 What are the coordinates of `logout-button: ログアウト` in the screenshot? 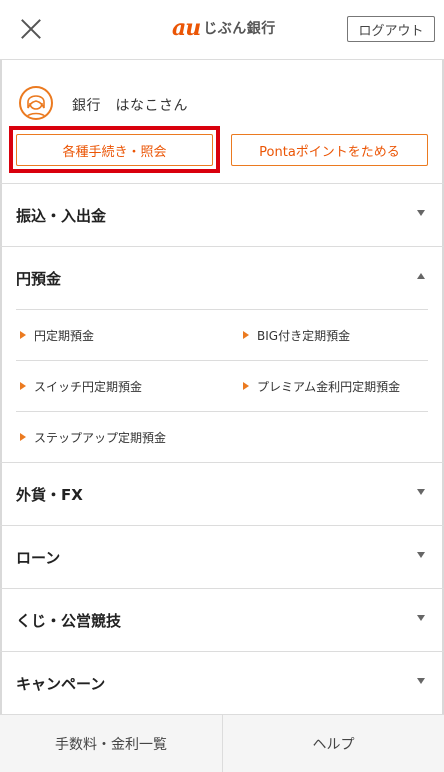 It's located at (391, 29).